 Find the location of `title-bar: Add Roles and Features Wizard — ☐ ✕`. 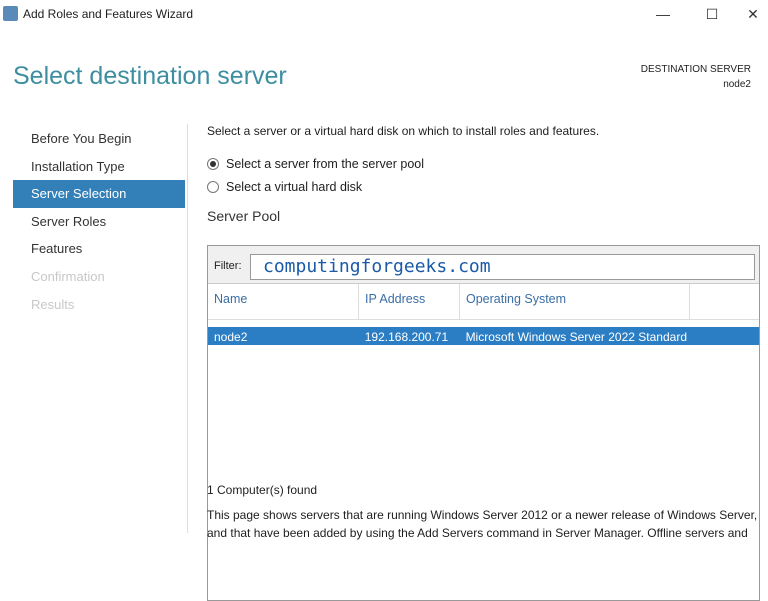

title-bar: Add Roles and Features Wizard — ☐ ✕ is located at coordinates (384, 15).